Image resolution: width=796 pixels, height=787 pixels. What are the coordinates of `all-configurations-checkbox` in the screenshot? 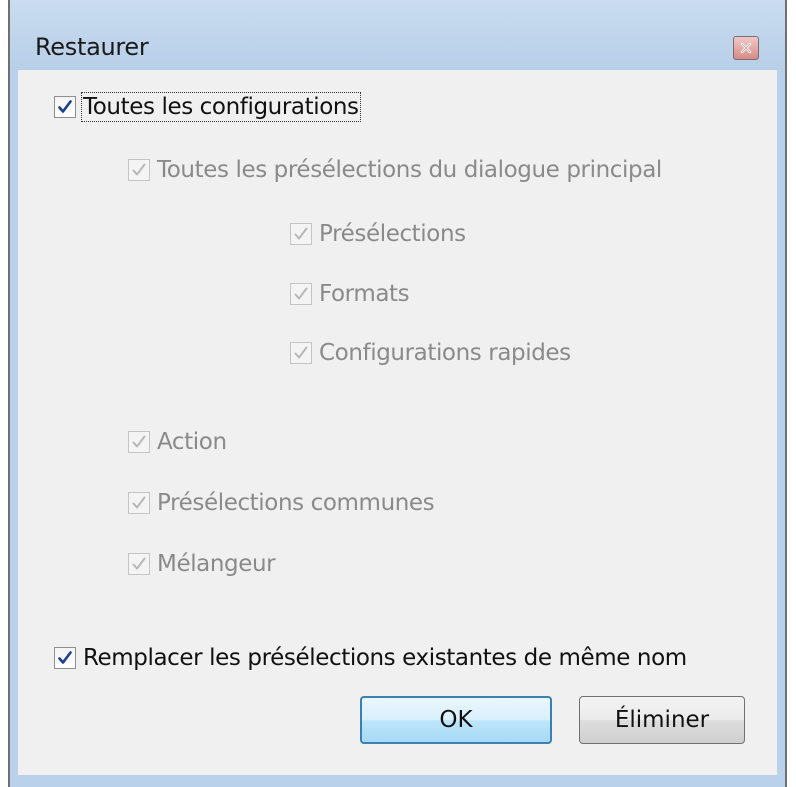 It's located at (65, 107).